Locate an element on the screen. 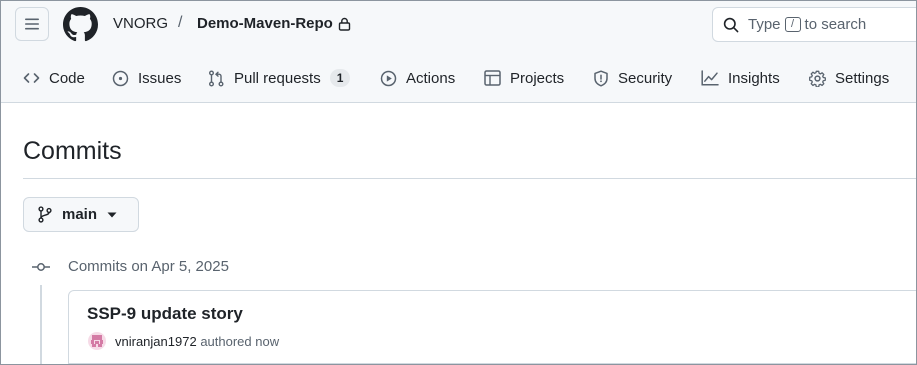 Image resolution: width=917 pixels, height=365 pixels. search-key-hint: / is located at coordinates (792, 24).